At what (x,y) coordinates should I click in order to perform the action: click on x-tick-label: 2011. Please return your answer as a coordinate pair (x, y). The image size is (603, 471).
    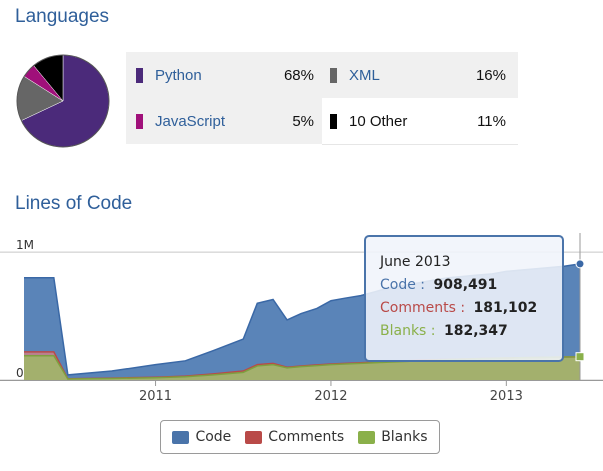
    Looking at the image, I should click on (155, 396).